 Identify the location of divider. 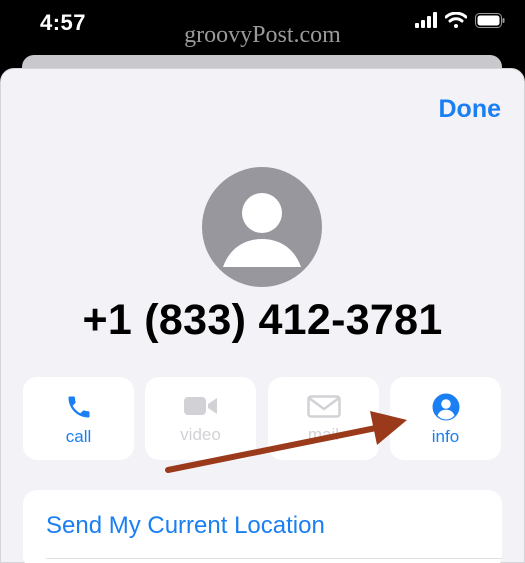
(274, 558).